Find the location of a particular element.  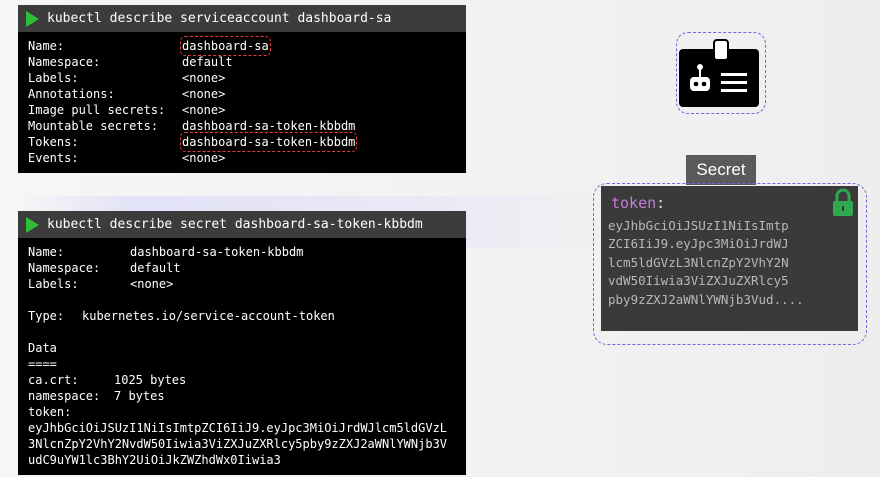

kv-key: Events: is located at coordinates (53, 158).